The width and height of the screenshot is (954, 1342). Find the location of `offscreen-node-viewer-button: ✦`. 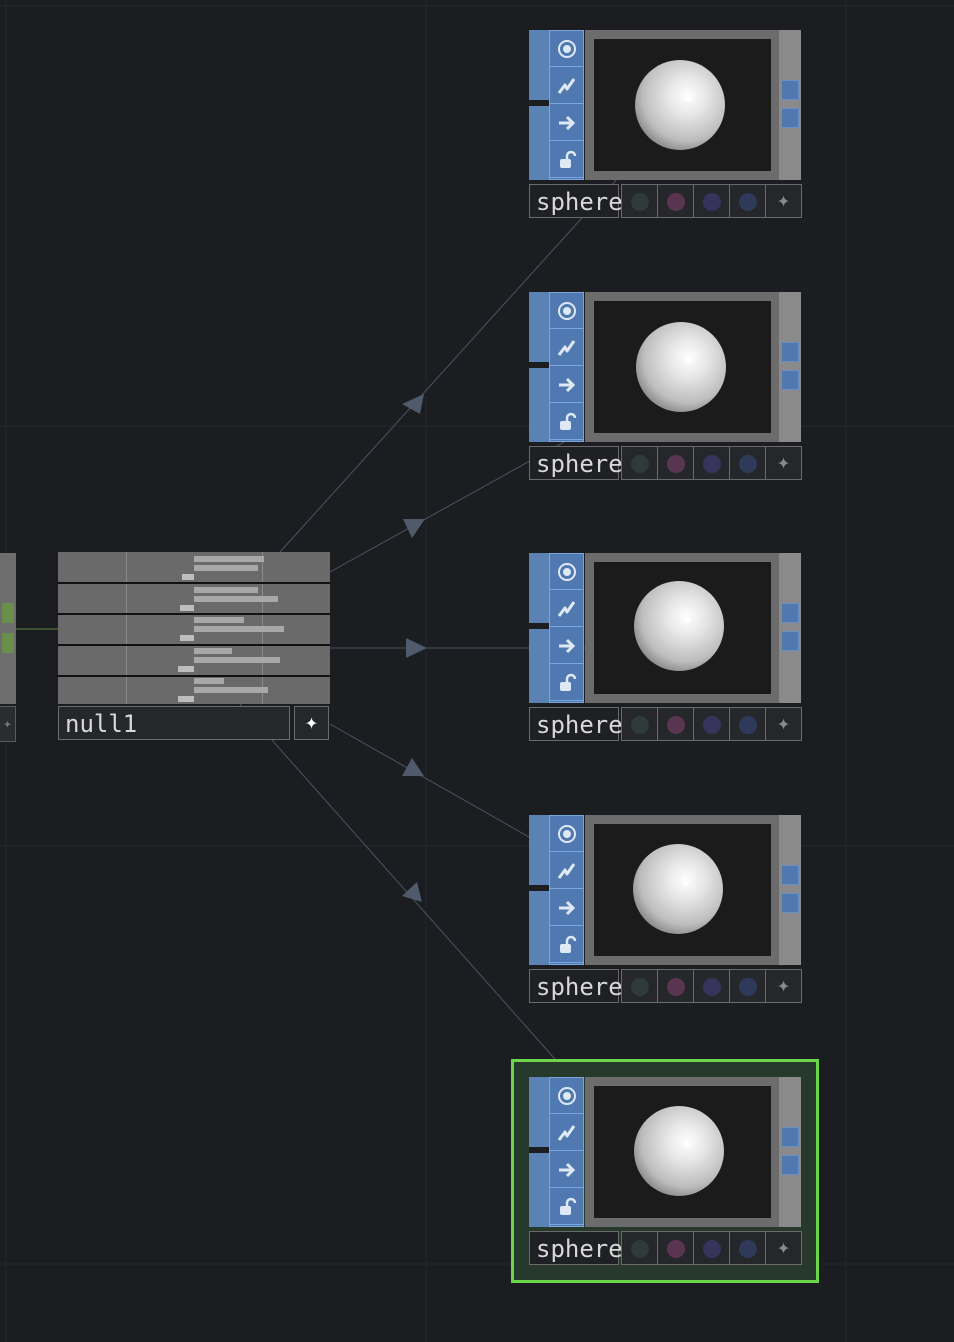

offscreen-node-viewer-button: ✦ is located at coordinates (8, 724).